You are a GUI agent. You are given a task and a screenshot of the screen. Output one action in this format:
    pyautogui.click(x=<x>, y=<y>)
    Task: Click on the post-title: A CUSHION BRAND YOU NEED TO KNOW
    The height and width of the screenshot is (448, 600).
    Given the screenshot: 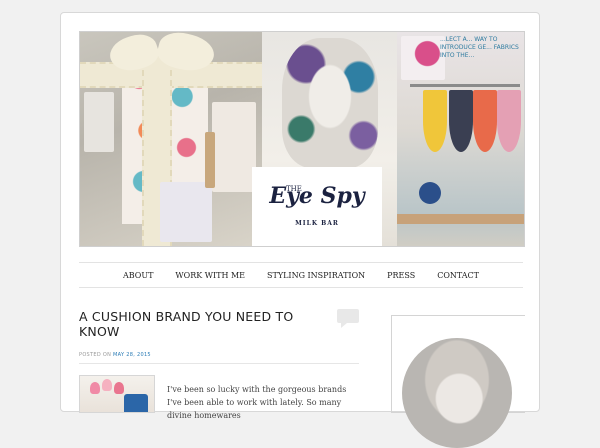 What is the action you would take?
    pyautogui.click(x=199, y=324)
    